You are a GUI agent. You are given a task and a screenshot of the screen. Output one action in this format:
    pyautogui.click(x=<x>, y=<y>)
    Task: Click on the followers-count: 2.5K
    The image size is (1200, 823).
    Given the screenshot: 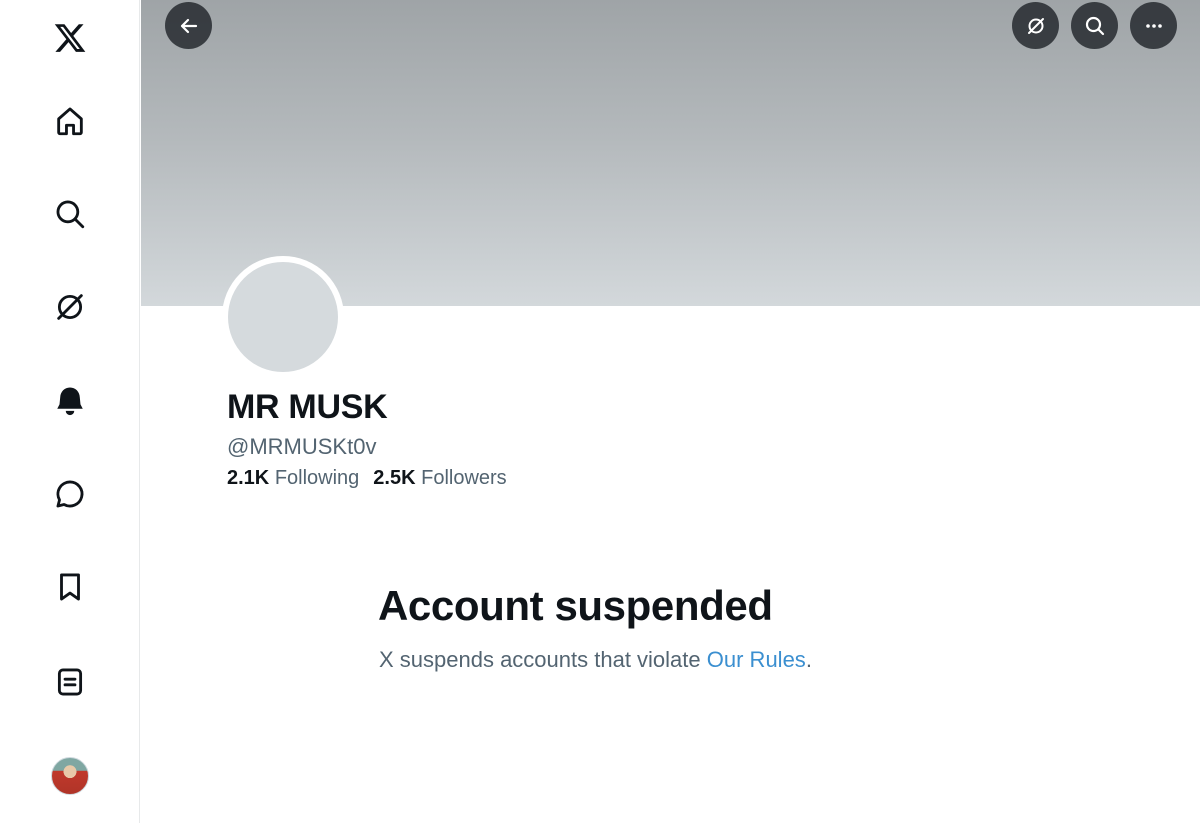 What is the action you would take?
    pyautogui.click(x=394, y=478)
    